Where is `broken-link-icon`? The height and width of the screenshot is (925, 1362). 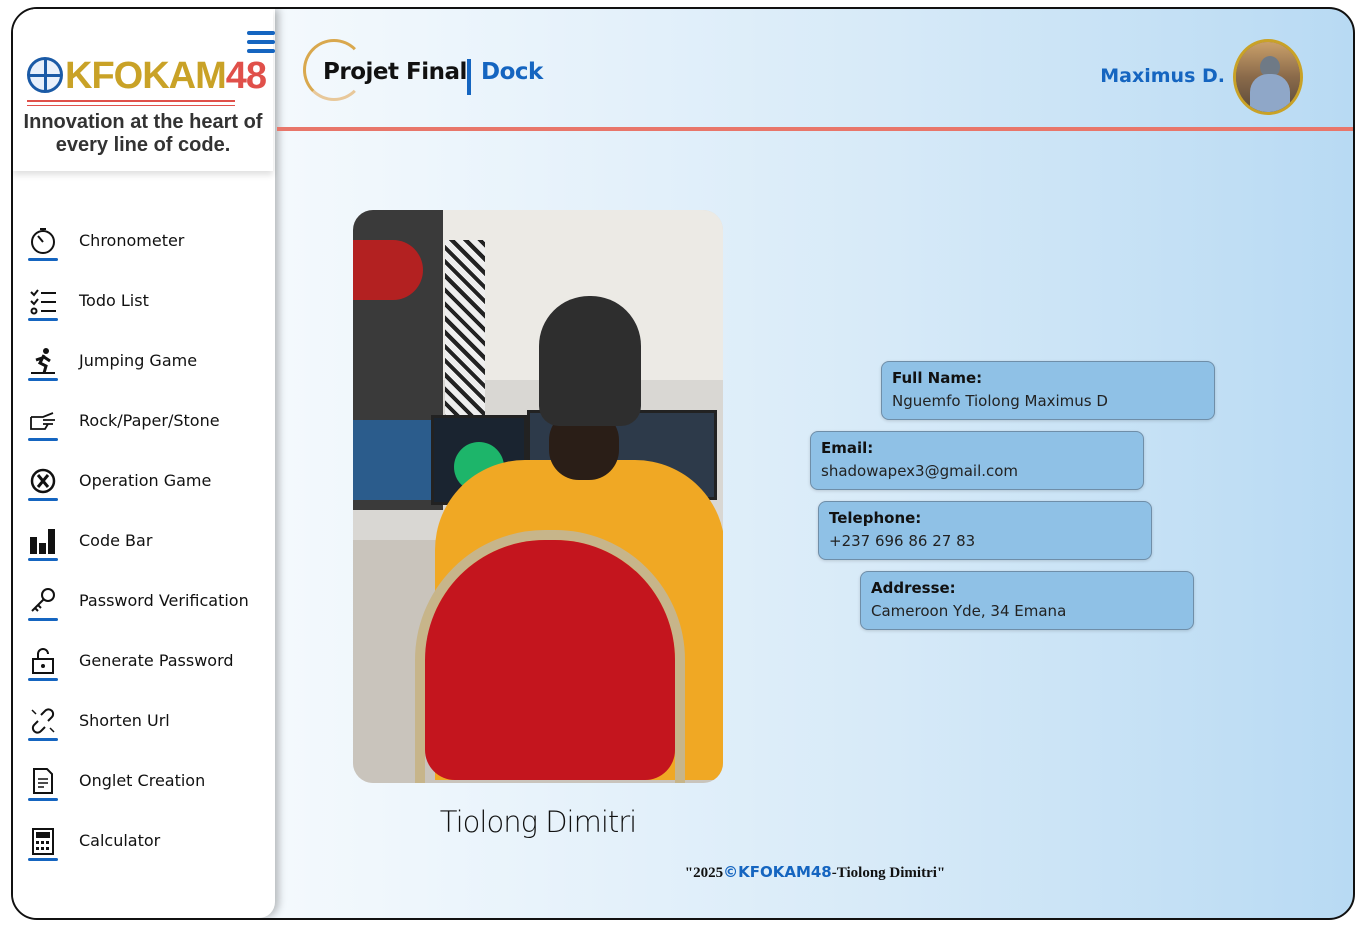 broken-link-icon is located at coordinates (43, 723).